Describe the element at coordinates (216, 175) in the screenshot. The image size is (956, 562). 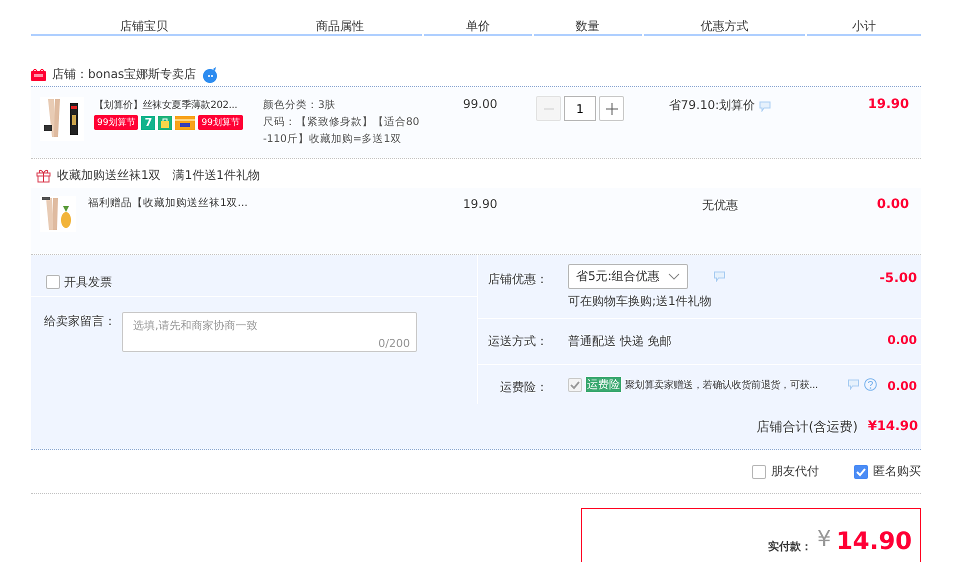
I see `gift-promo-text: 满1件送1件礼物` at that location.